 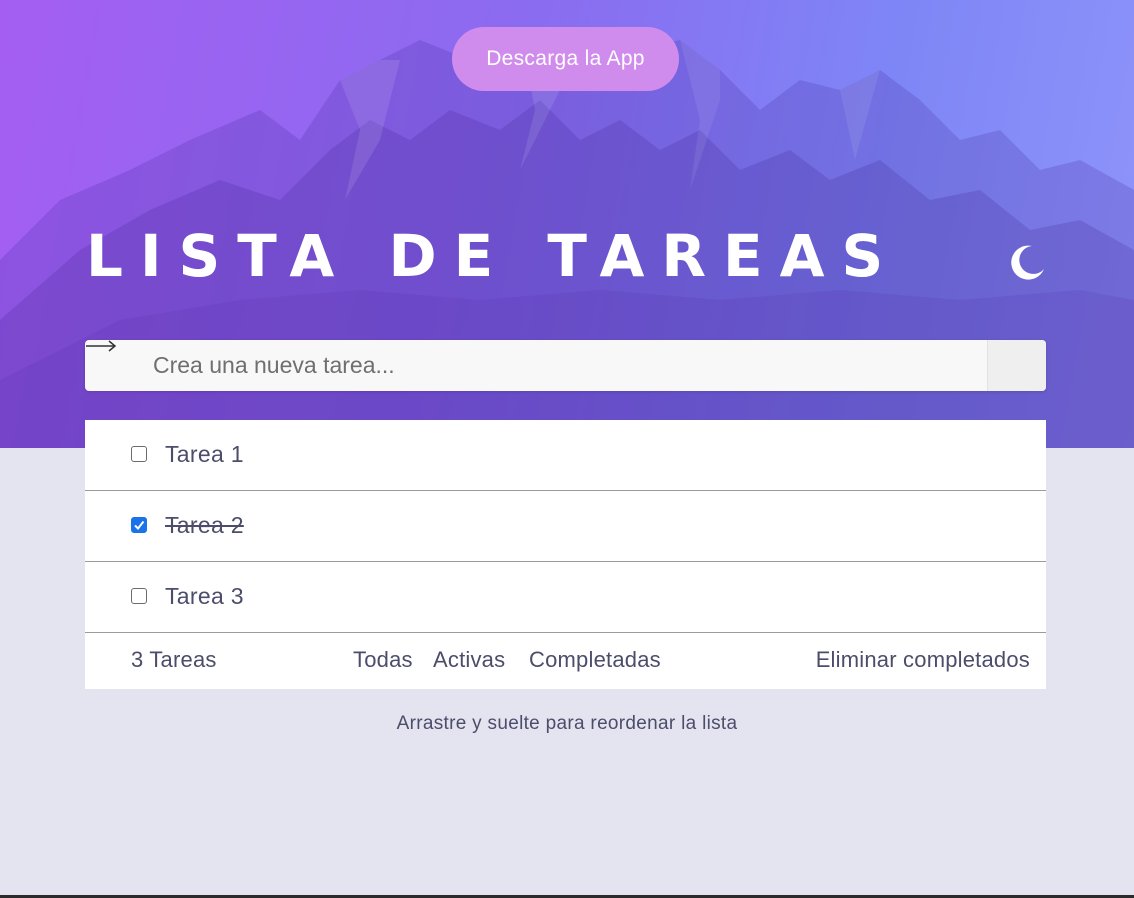 What do you see at coordinates (595, 660) in the screenshot?
I see `filter-completed-button: Completadas` at bounding box center [595, 660].